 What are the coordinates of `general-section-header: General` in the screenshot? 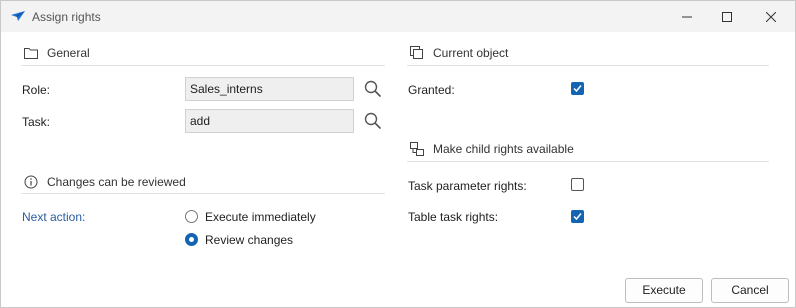 It's located at (56, 53).